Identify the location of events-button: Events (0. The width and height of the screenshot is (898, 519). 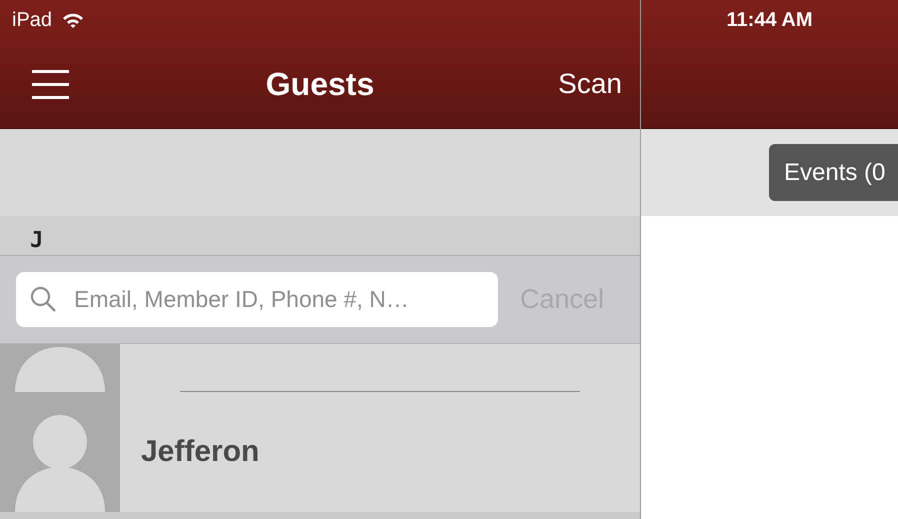
(833, 172).